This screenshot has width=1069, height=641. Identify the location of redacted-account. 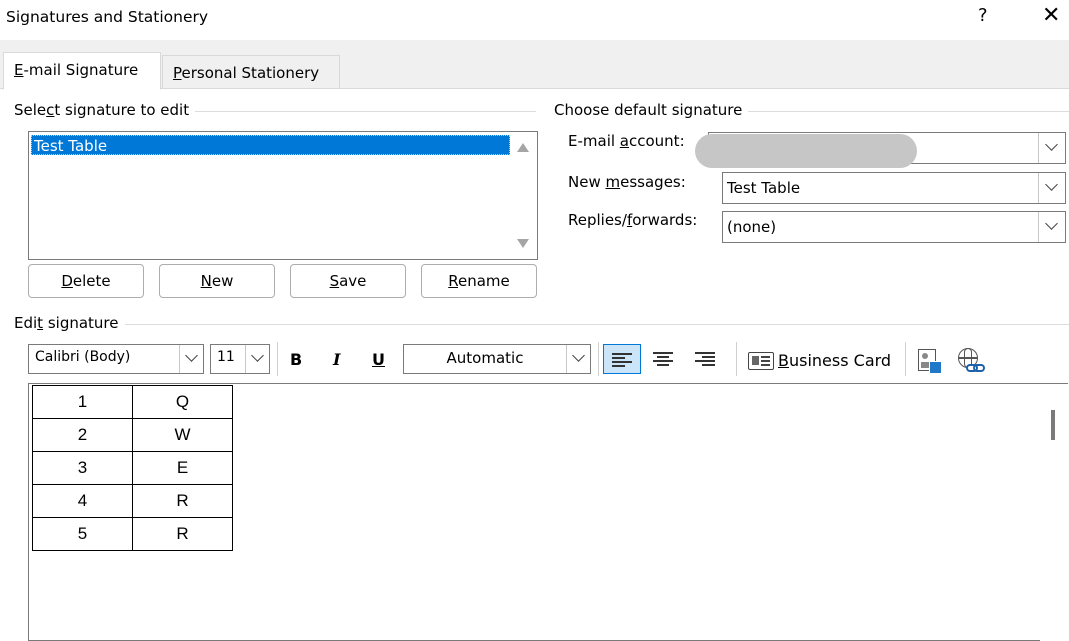
(806, 151).